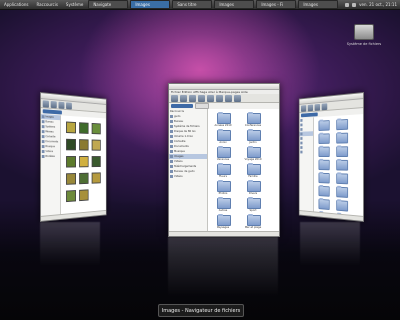 The height and width of the screenshot is (320, 400). What do you see at coordinates (276, 4) in the screenshot?
I see `task-button: Images - Fi` at bounding box center [276, 4].